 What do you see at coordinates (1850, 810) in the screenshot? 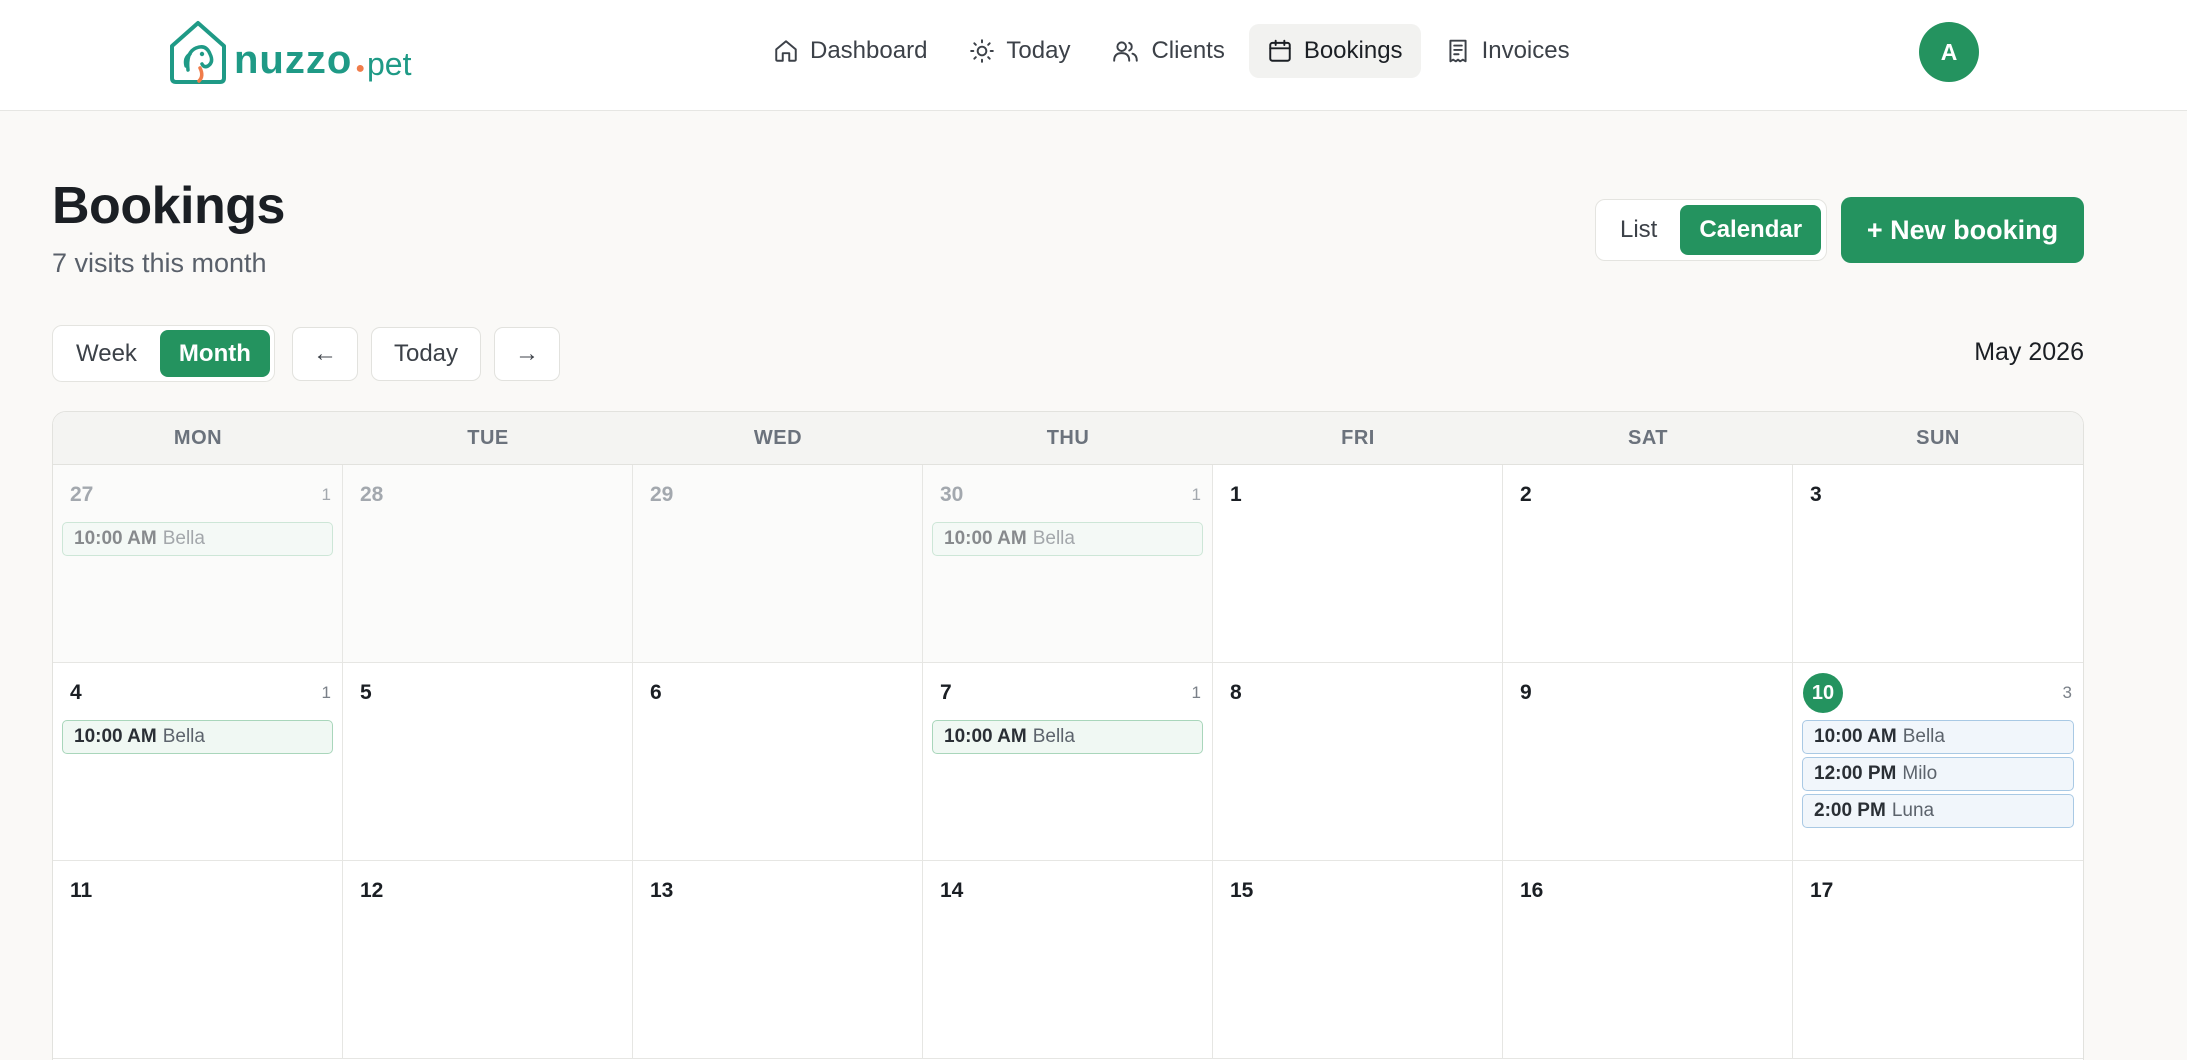
I see `booking-time: 2:00 PM` at bounding box center [1850, 810].